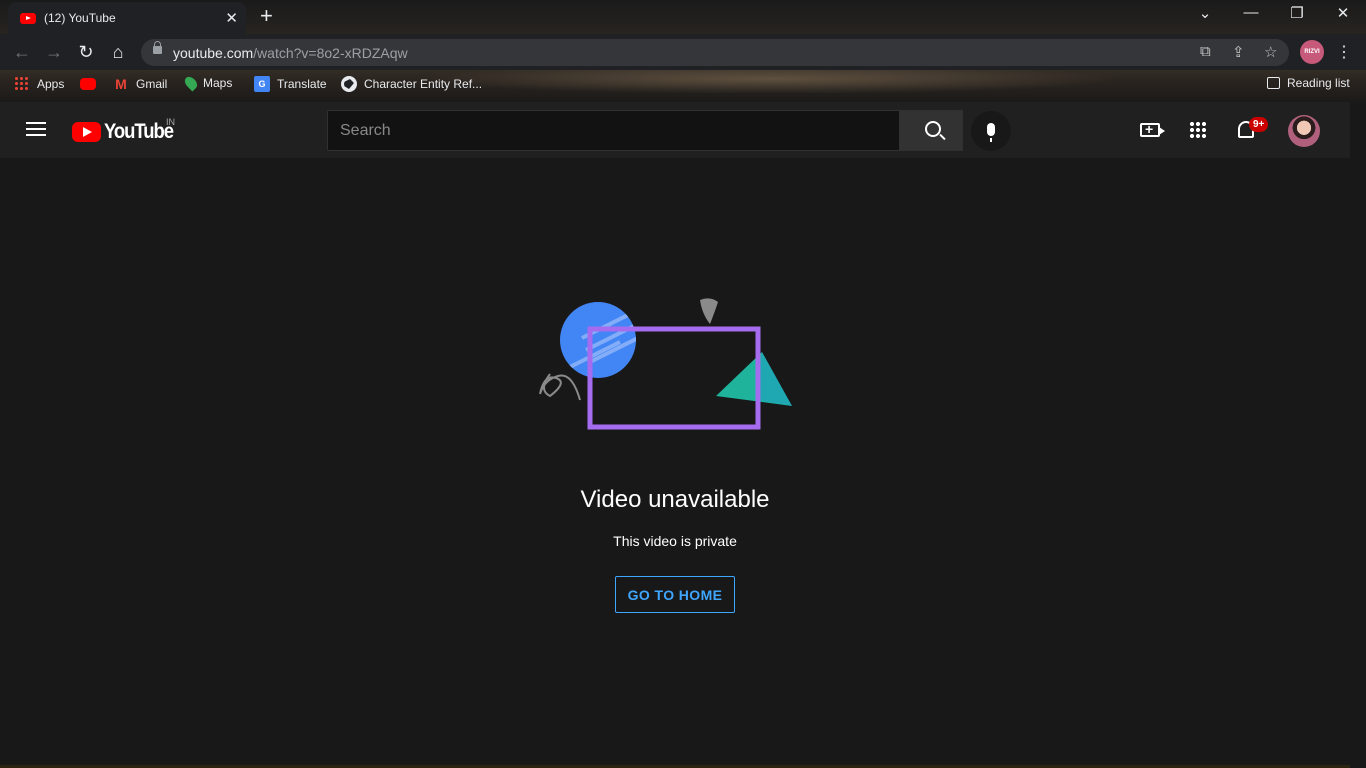  What do you see at coordinates (191, 83) in the screenshot?
I see `maps-icon` at bounding box center [191, 83].